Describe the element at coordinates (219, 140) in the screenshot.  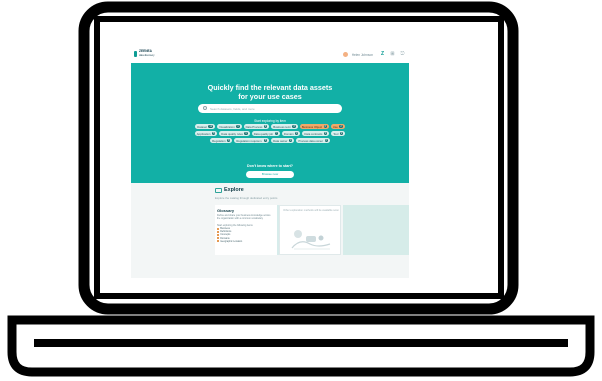
I see `tag-label: Regulation` at that location.